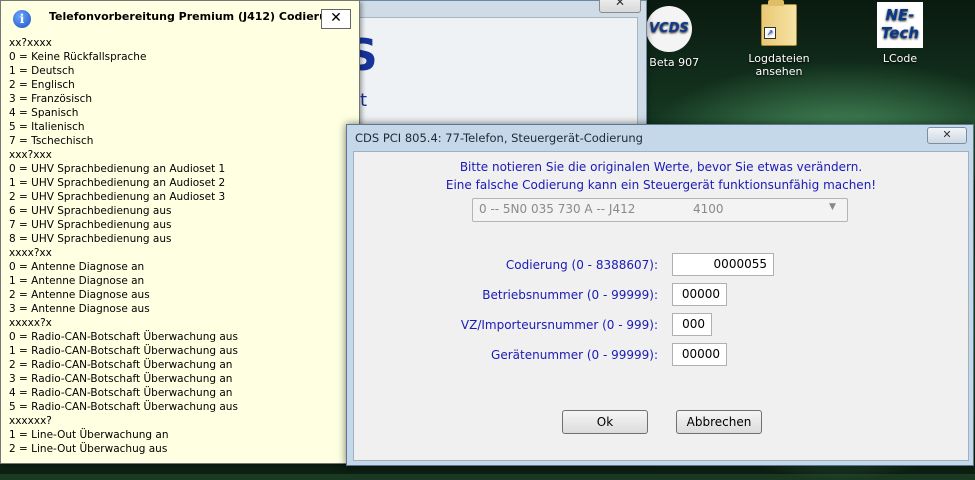  Describe the element at coordinates (779, 23) in the screenshot. I see `folder-icon: ↗` at that location.